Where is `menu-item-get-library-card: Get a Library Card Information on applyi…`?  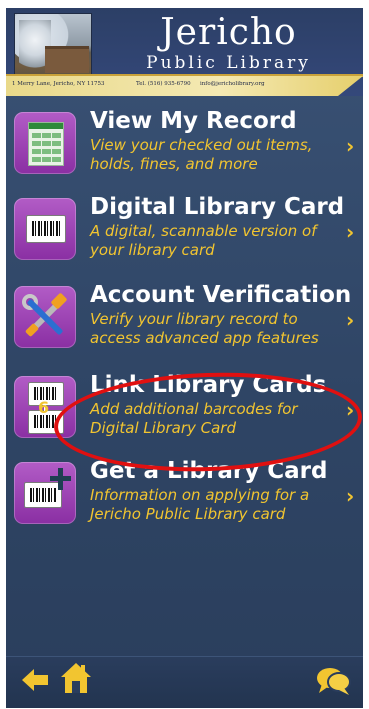 menu-item-get-library-card: Get a Library Card Information on applyi… is located at coordinates (184, 500).